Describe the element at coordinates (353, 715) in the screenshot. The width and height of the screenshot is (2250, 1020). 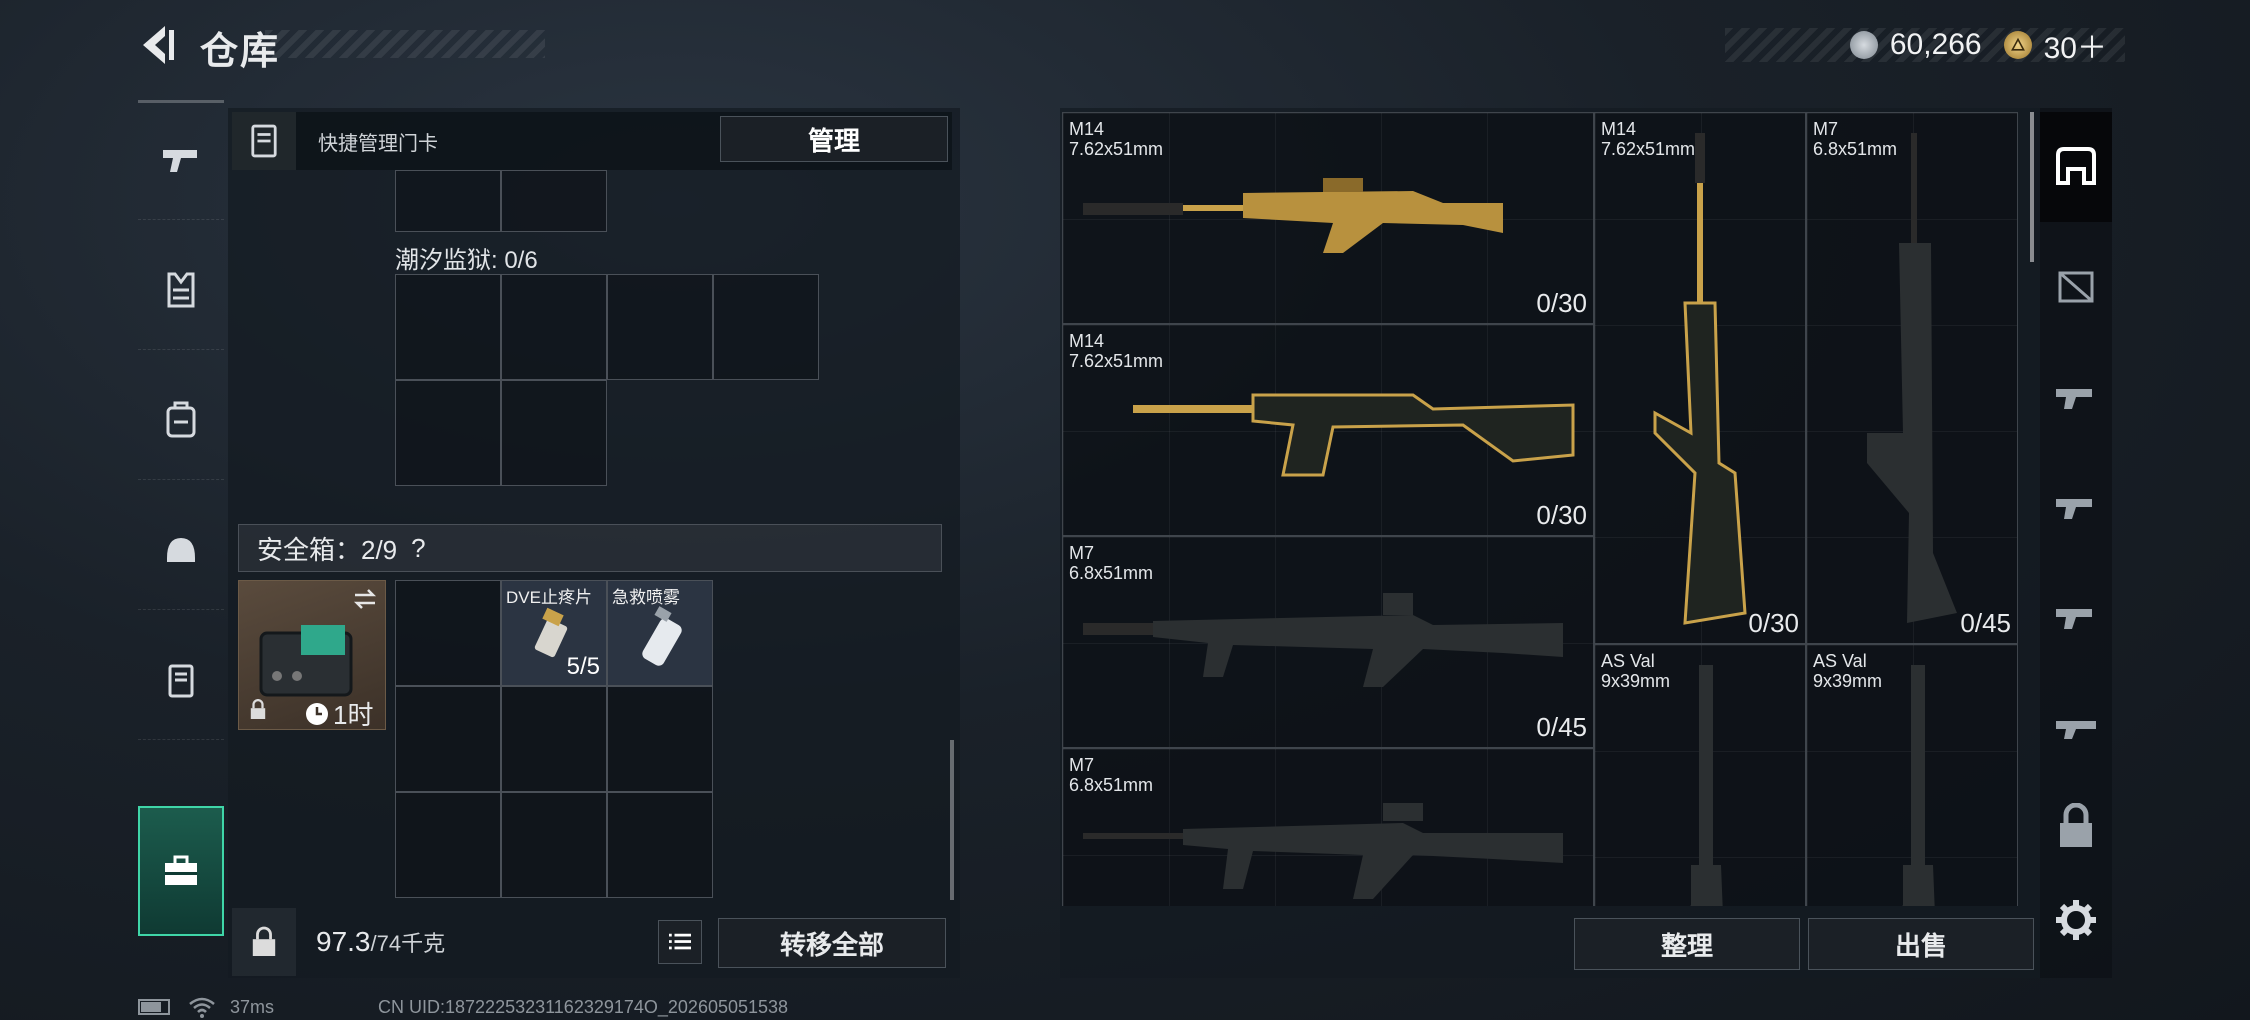
I see `timer-text: 1时` at that location.